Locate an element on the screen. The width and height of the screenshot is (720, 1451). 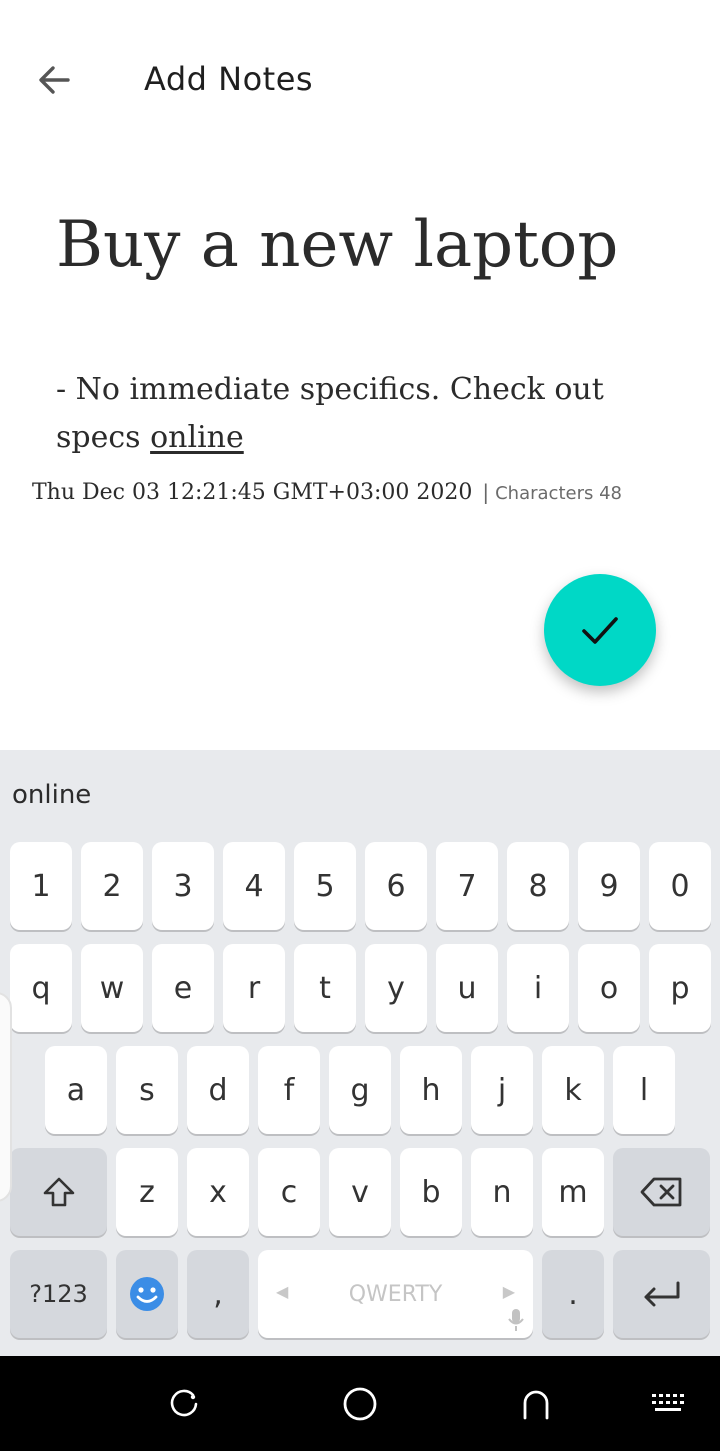
space-bar: ◀ QWERTY ▶ is located at coordinates (395, 1294).